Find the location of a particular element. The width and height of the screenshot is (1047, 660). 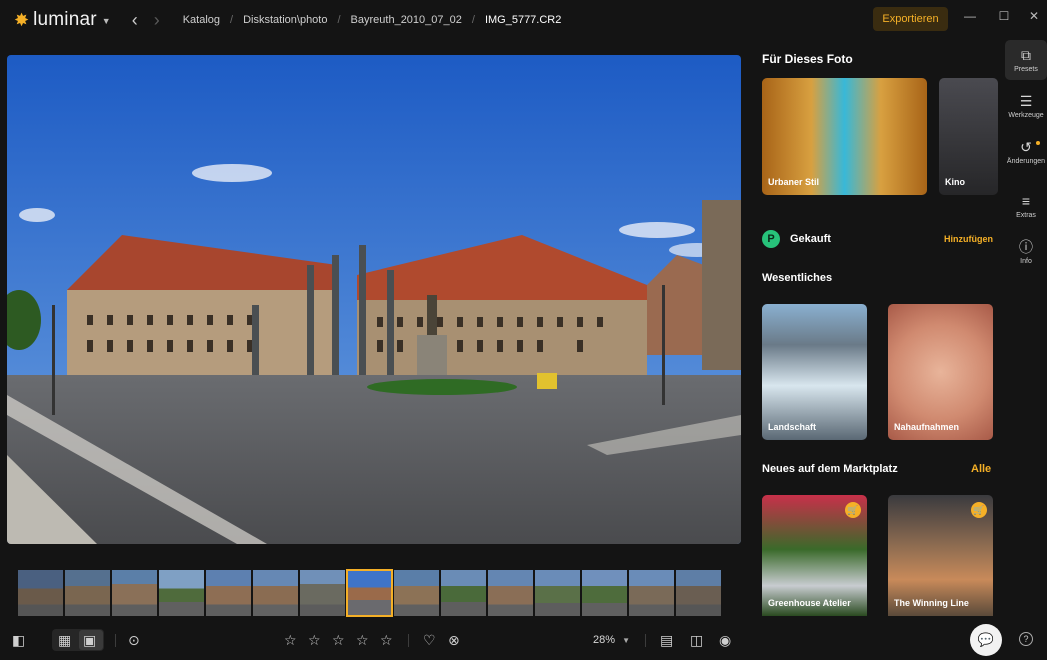

nav-extras: ≡ Extras is located at coordinates (1026, 206).